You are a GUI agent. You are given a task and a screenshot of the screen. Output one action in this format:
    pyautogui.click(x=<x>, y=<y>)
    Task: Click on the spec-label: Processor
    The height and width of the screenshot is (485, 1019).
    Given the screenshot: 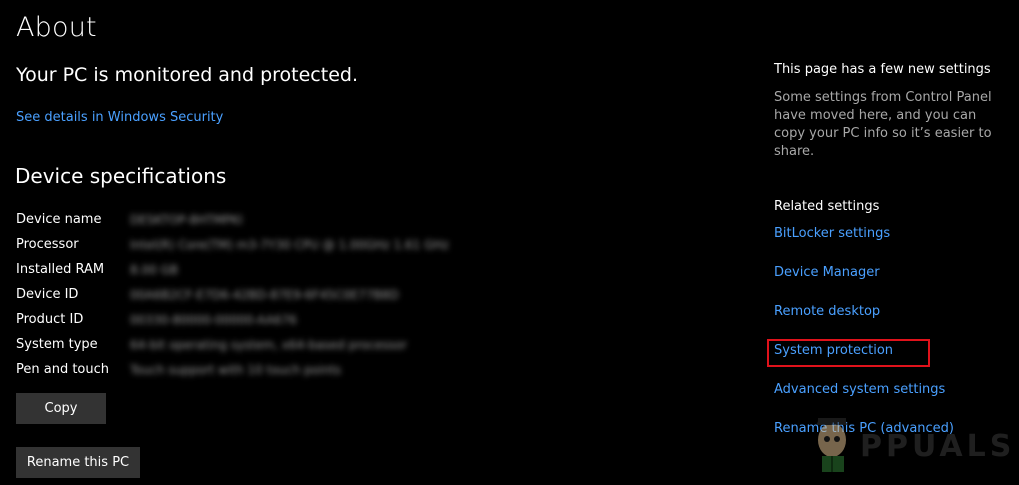 What is the action you would take?
    pyautogui.click(x=47, y=244)
    